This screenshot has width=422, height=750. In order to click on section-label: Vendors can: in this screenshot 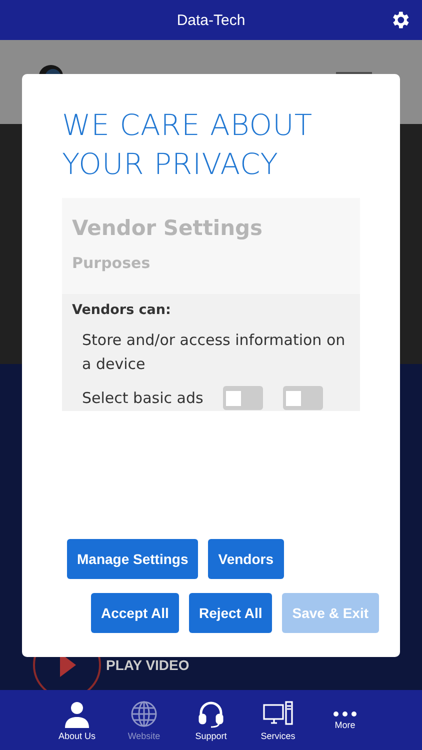, I will do `click(122, 310)`.